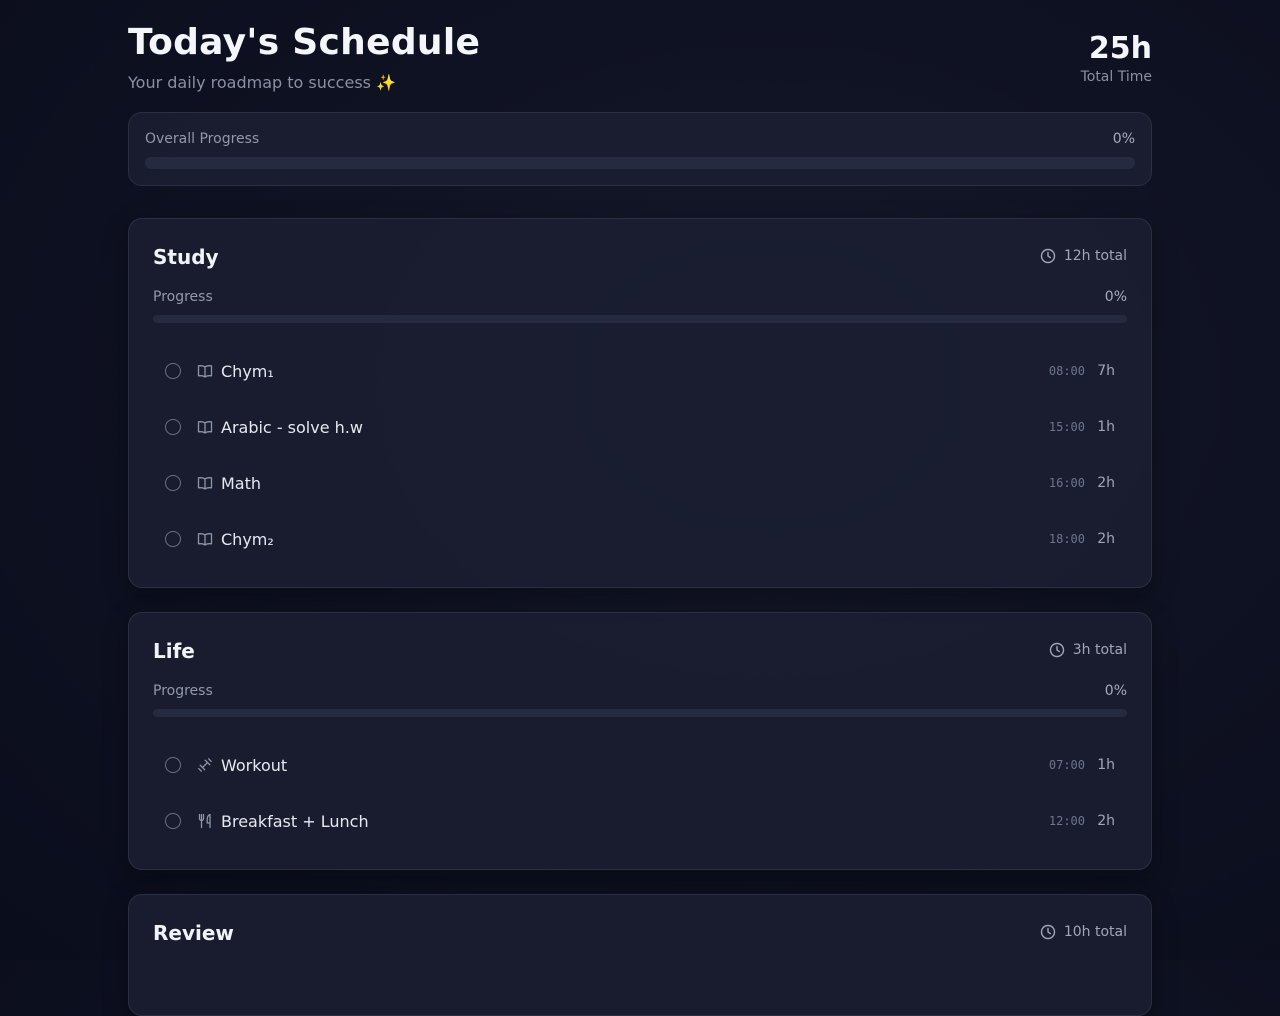 This screenshot has height=1016, width=1280. Describe the element at coordinates (247, 371) in the screenshot. I see `task-name: Chym₁` at that location.